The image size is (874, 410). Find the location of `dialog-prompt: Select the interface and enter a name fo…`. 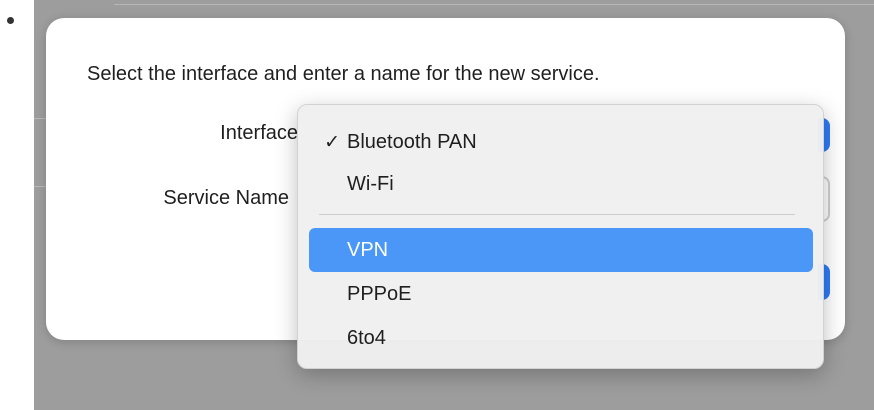

dialog-prompt: Select the interface and enter a name fo… is located at coordinates (343, 74).